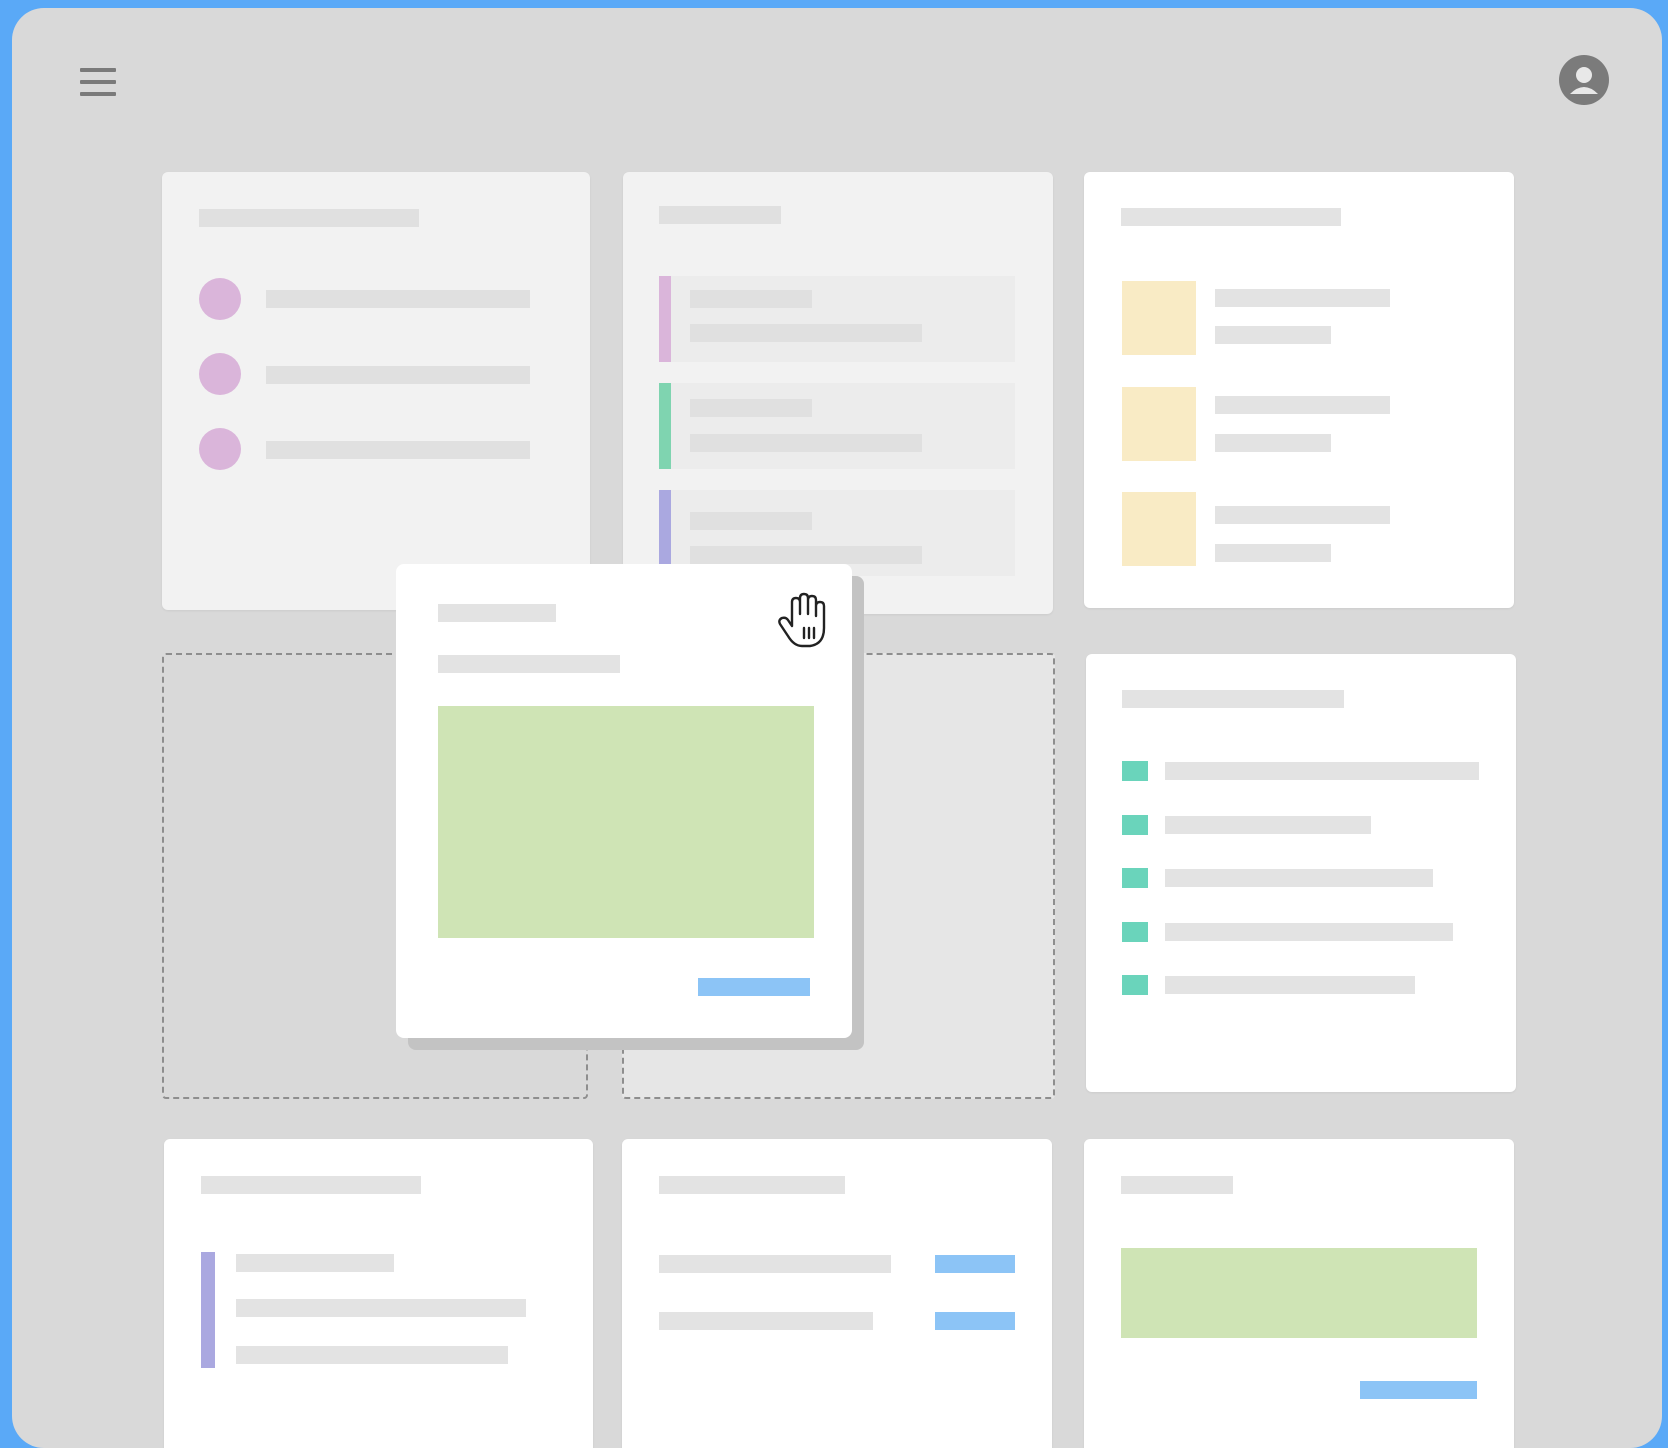  I want to click on person-icon, so click(1584, 80).